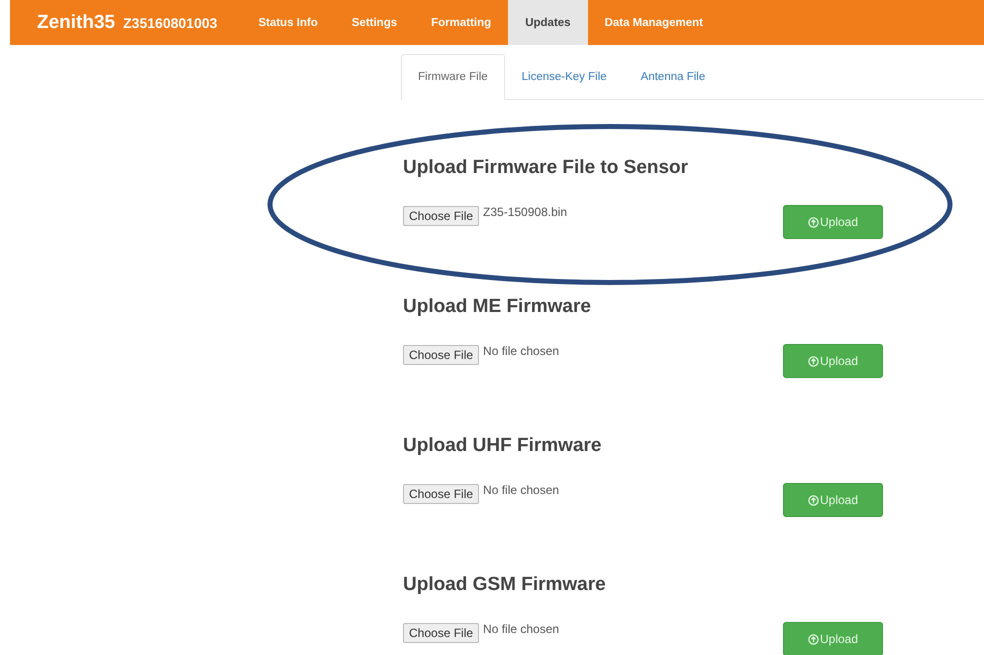 The image size is (984, 655). Describe the element at coordinates (525, 212) in the screenshot. I see `file-name: Z35-150908.bin` at that location.